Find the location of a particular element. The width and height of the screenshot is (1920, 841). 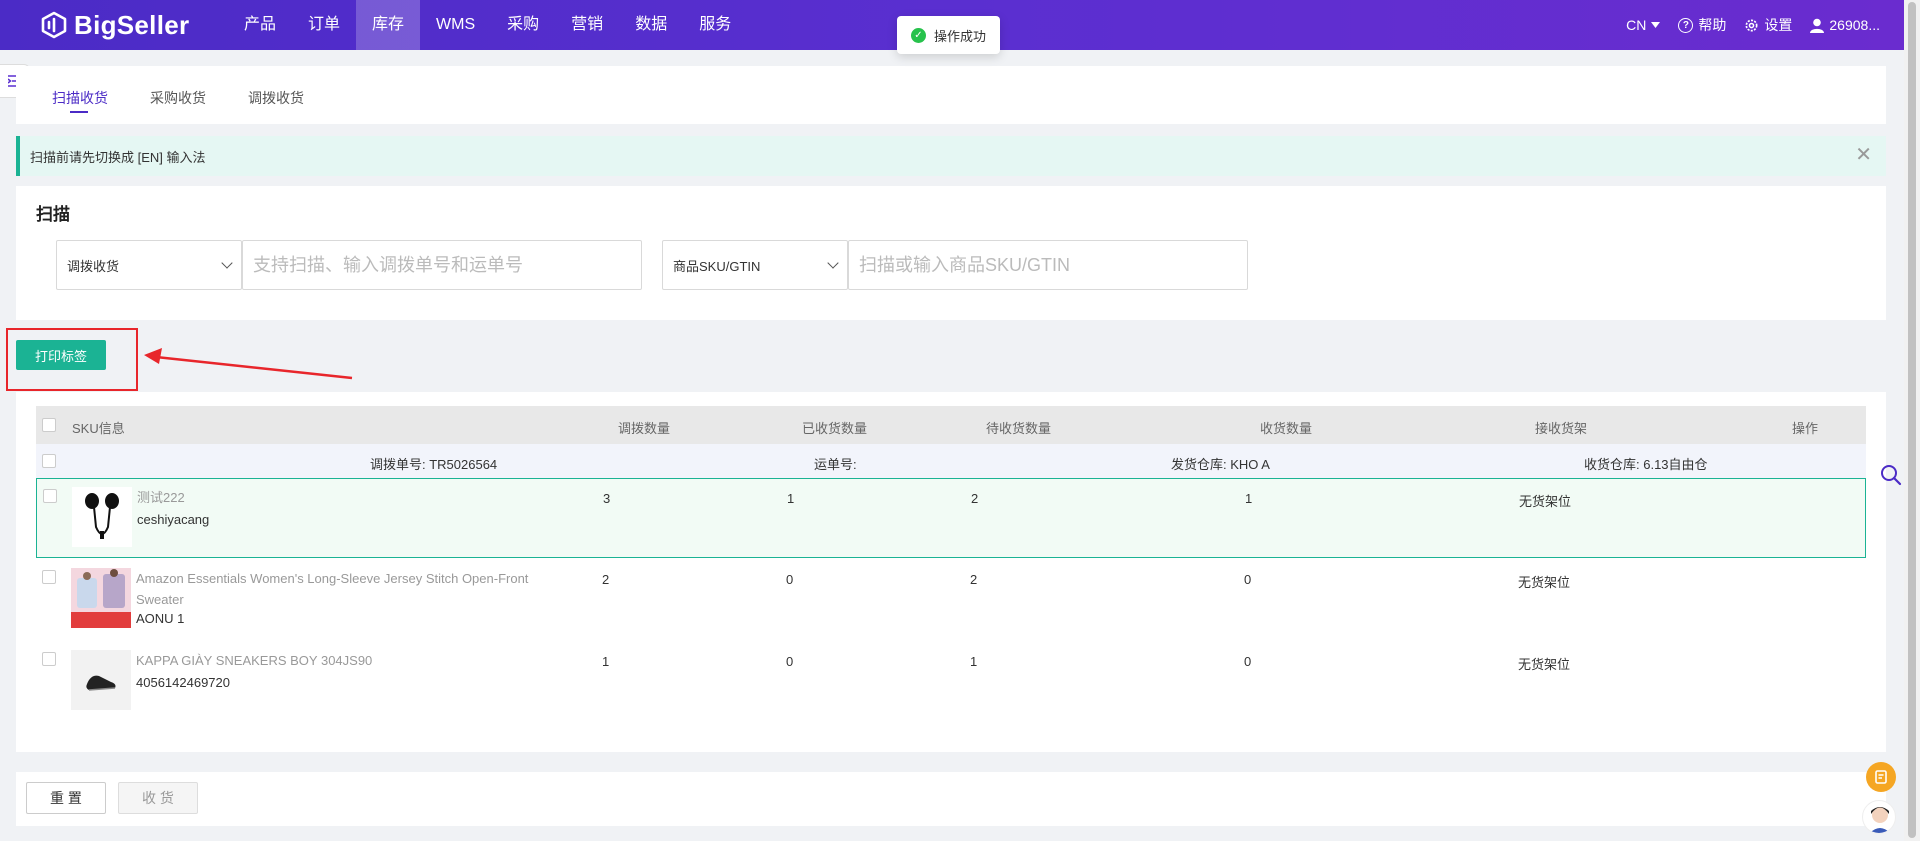

order-number-input is located at coordinates (442, 265).